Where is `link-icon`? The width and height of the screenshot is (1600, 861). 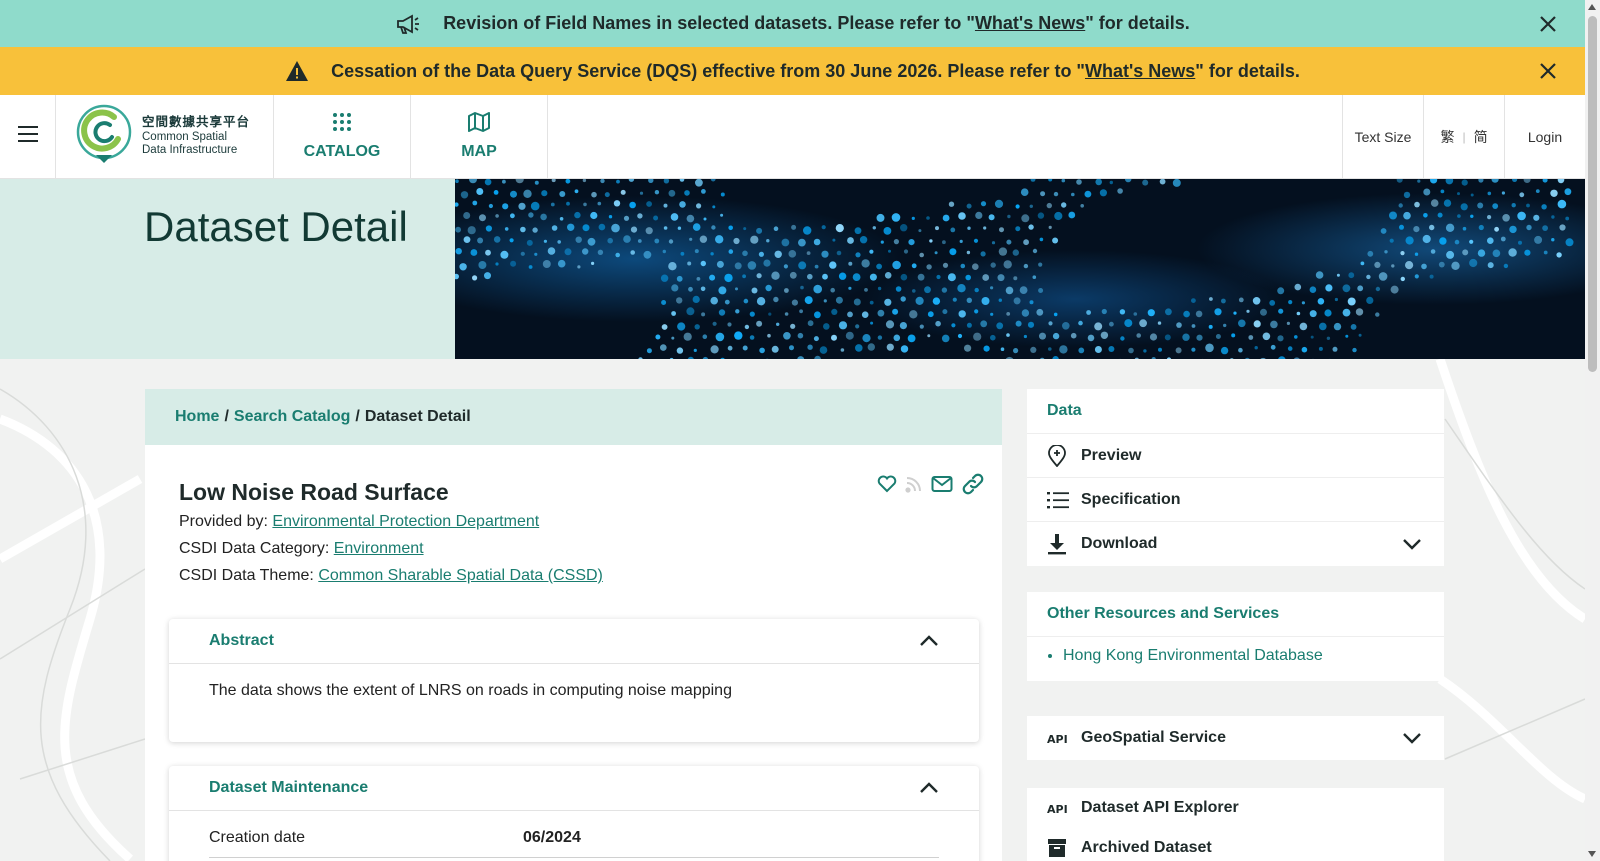 link-icon is located at coordinates (973, 486).